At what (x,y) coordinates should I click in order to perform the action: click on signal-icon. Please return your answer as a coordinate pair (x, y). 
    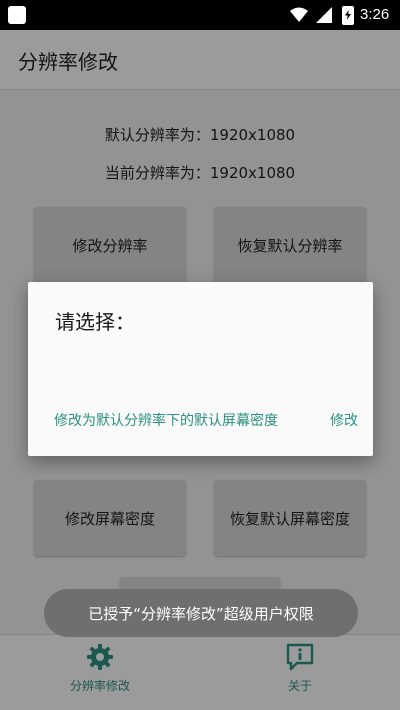
    Looking at the image, I should click on (324, 17).